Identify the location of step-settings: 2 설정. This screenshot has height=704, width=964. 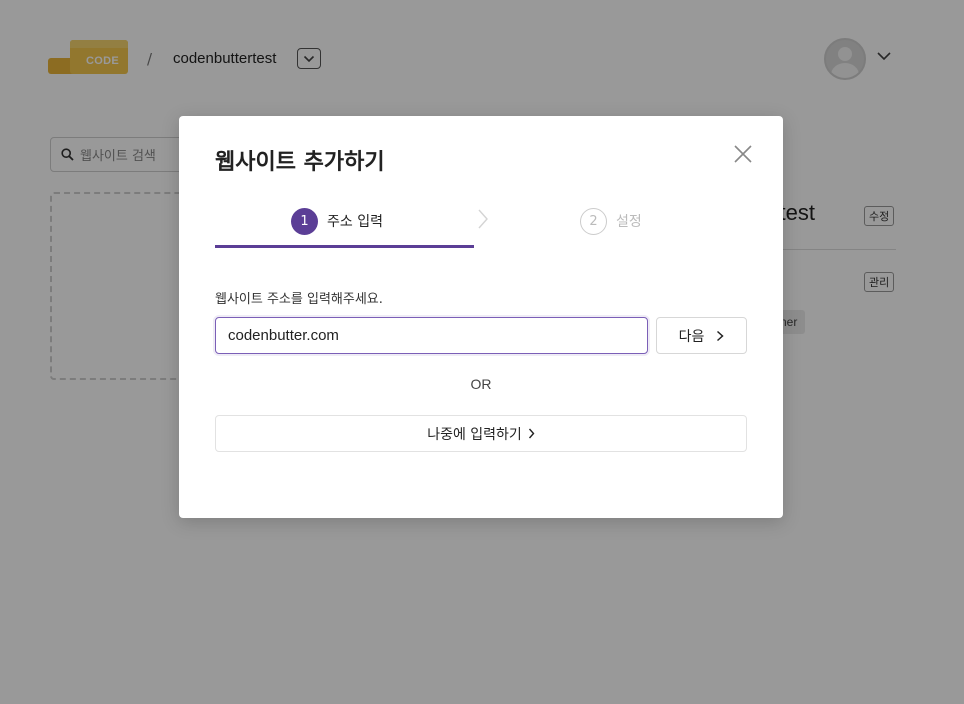
(611, 221).